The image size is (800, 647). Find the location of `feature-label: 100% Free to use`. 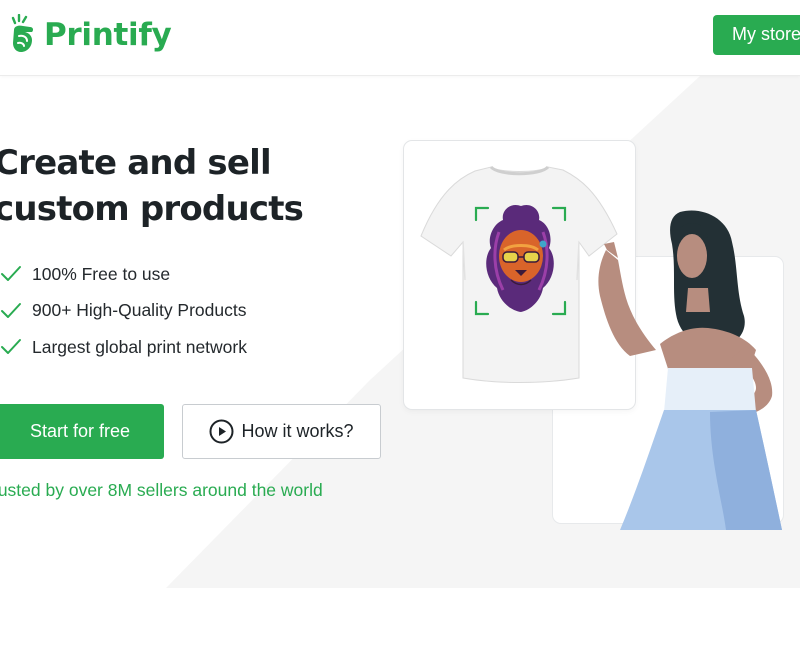

feature-label: 100% Free to use is located at coordinates (101, 273).